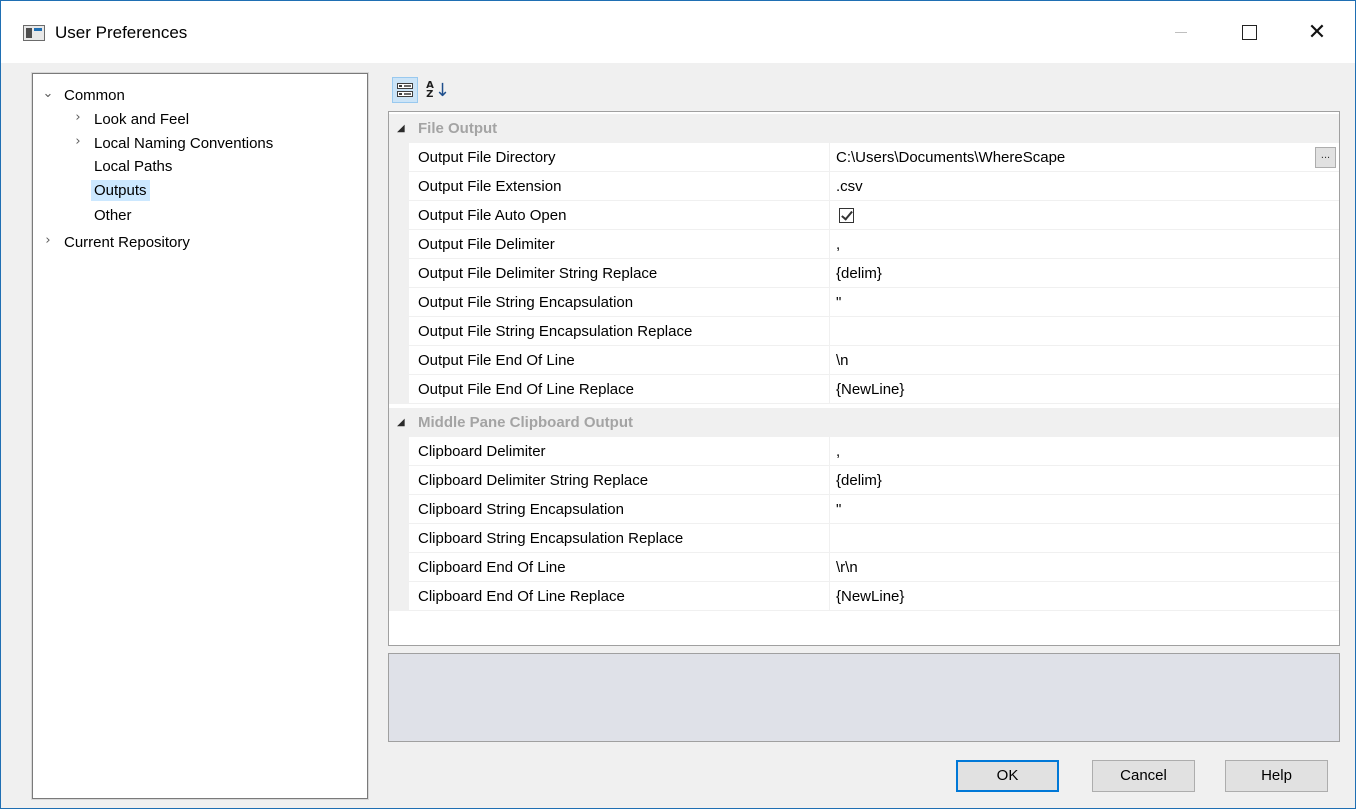 The height and width of the screenshot is (809, 1356). I want to click on category-file-output: ◢ File Output, so click(864, 128).